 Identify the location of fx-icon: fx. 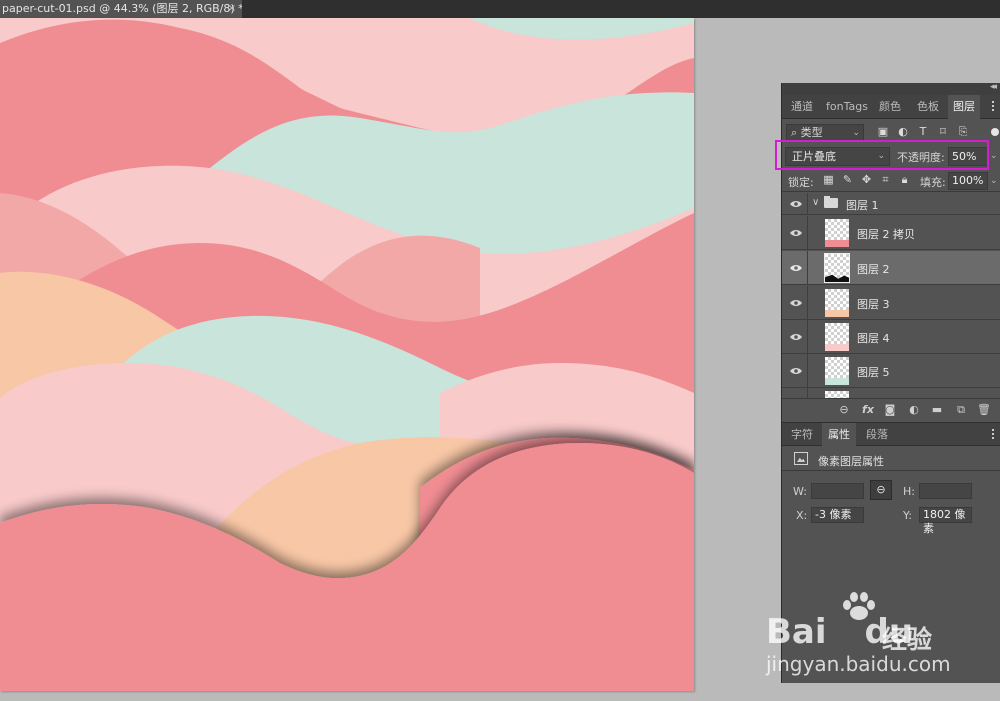
(868, 409).